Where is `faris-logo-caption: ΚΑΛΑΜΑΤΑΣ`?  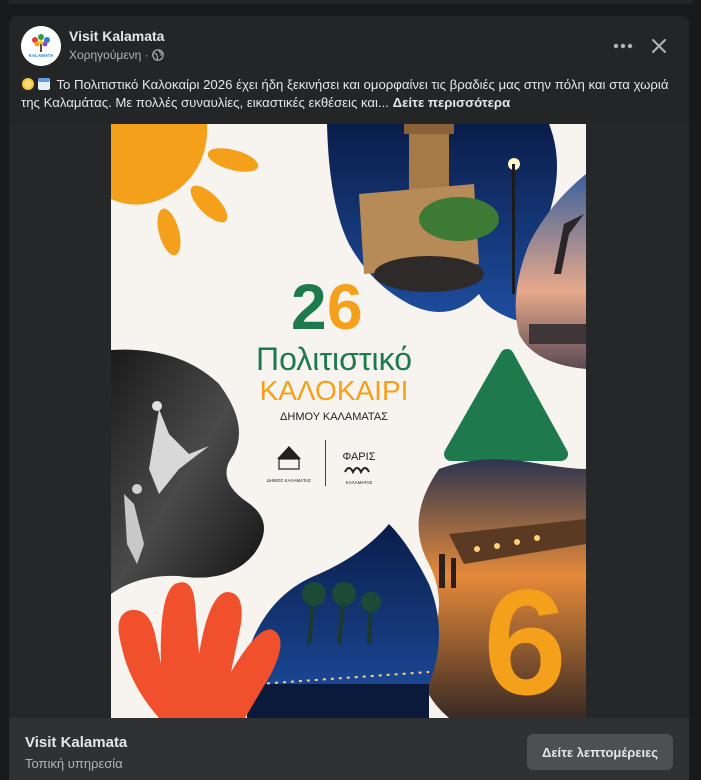
faris-logo-caption: ΚΑΛΑΜΑΤΑΣ is located at coordinates (359, 482).